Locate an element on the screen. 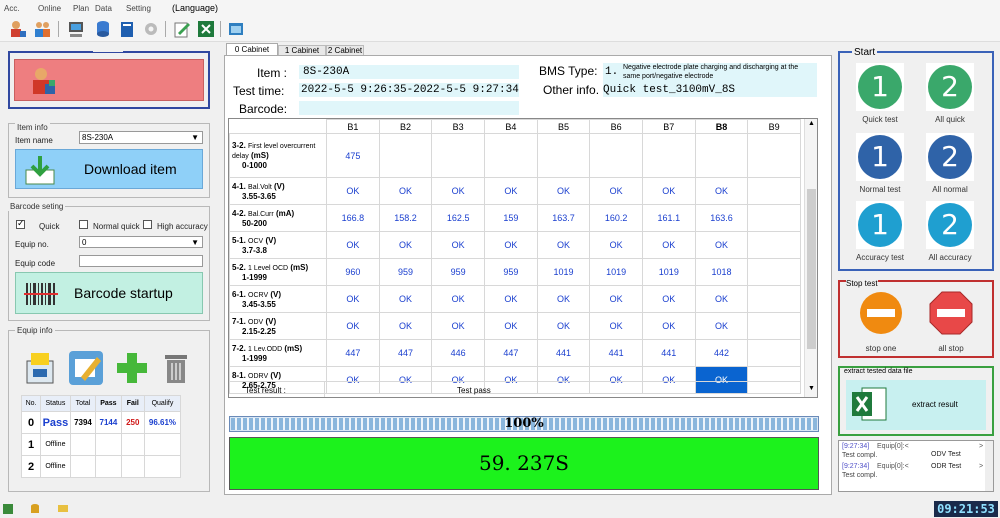 The width and height of the screenshot is (1000, 518). high-accuracy-checkbox is located at coordinates (147, 224).